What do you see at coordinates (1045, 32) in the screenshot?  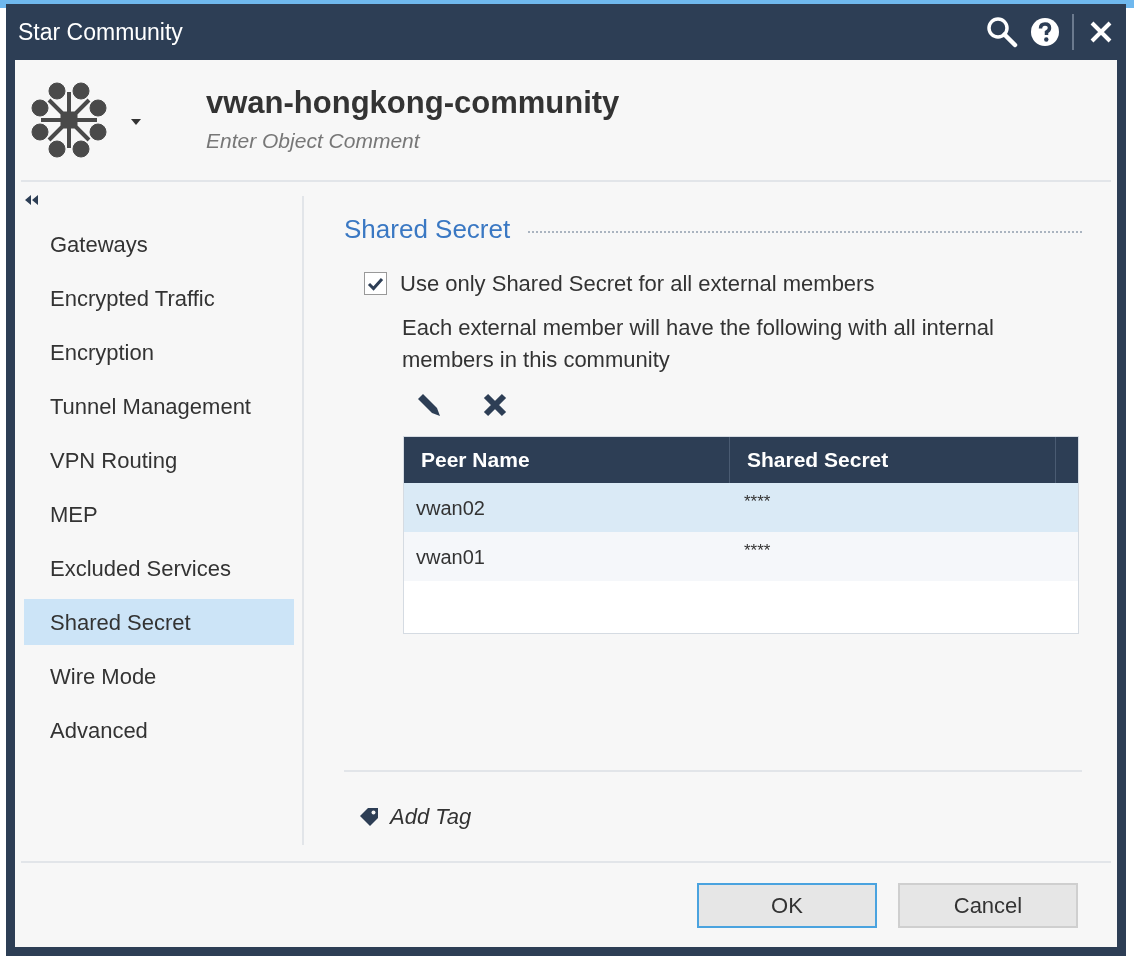 I see `help-icon` at bounding box center [1045, 32].